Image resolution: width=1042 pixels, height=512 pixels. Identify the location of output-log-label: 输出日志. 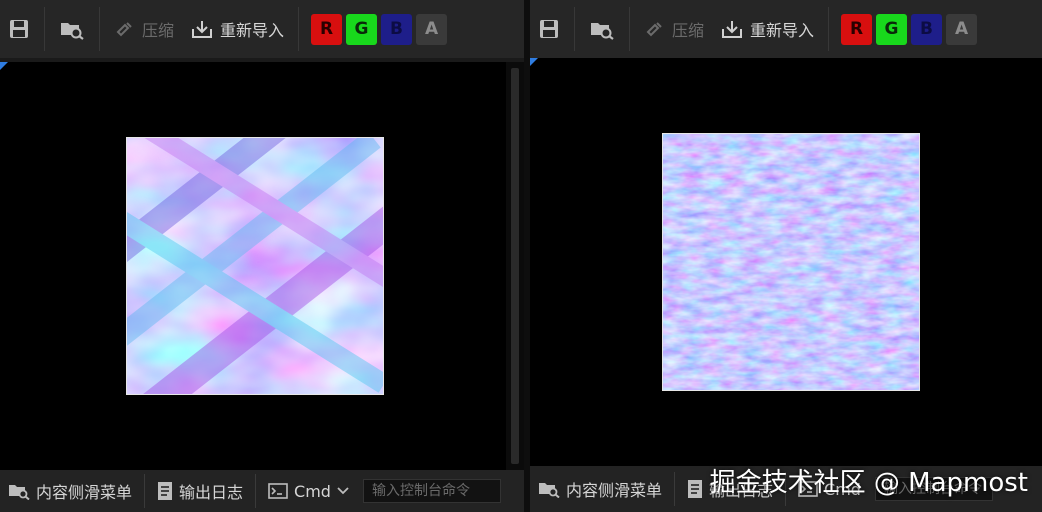
(211, 492).